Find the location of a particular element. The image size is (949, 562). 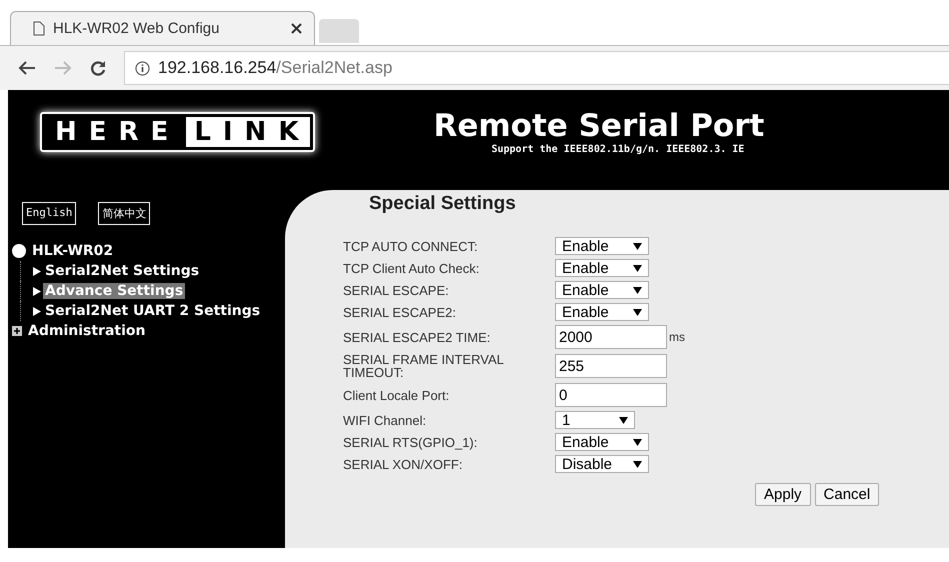

tree-node: HLK-WR02 is located at coordinates (73, 251).